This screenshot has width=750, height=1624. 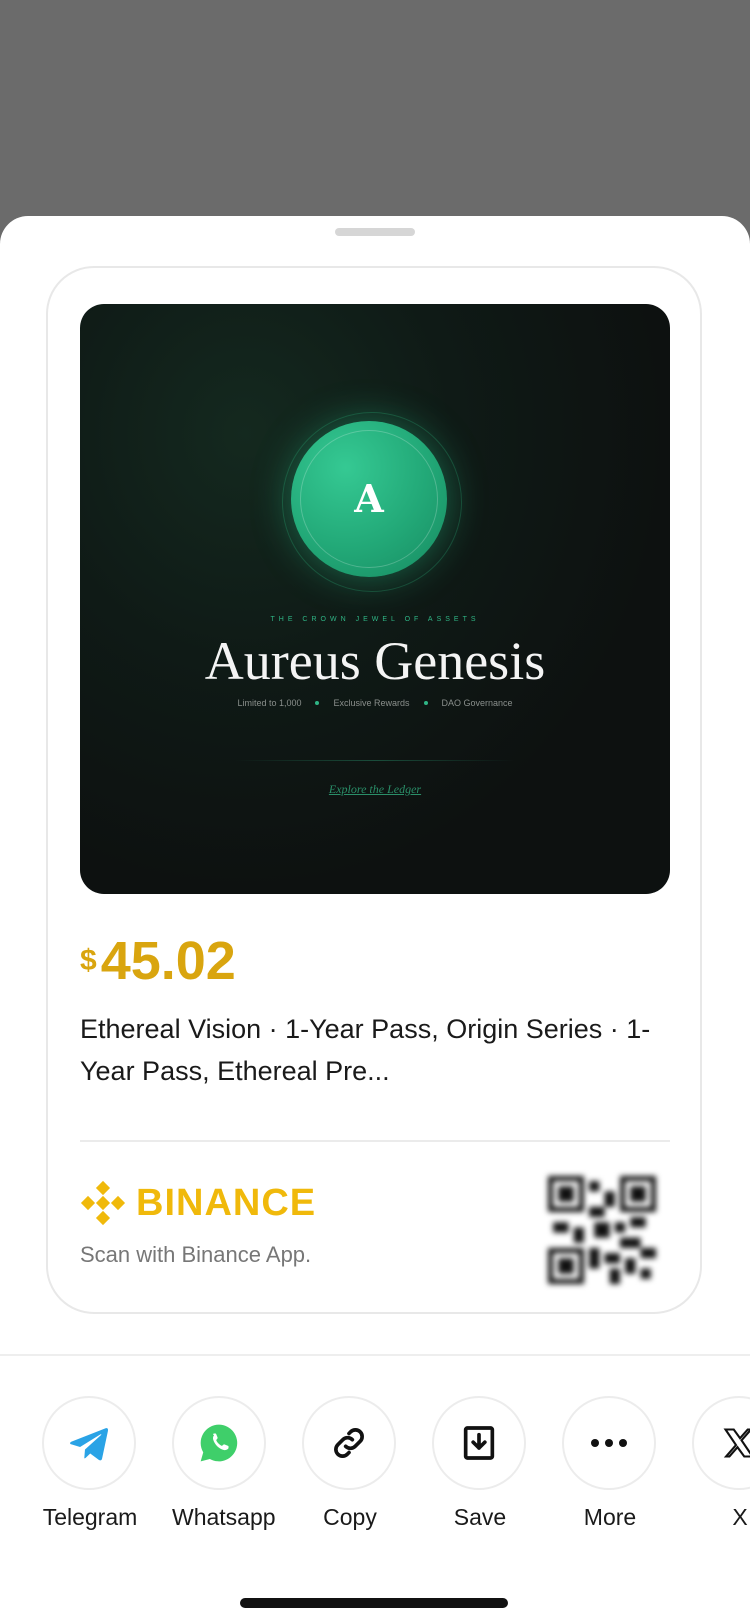 What do you see at coordinates (721, 1463) in the screenshot?
I see `share-x: X` at bounding box center [721, 1463].